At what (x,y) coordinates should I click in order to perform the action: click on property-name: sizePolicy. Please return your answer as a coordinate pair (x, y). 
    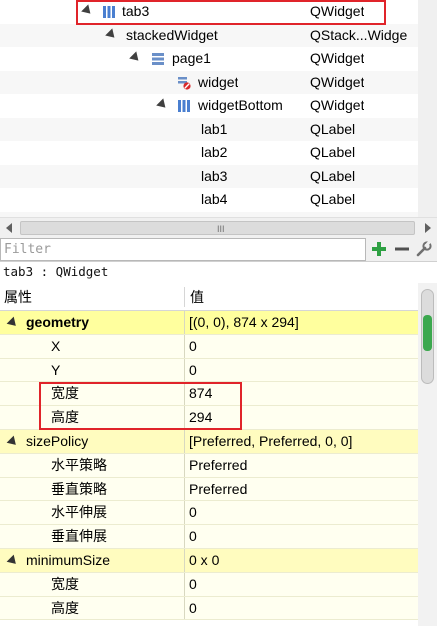
    Looking at the image, I should click on (57, 441).